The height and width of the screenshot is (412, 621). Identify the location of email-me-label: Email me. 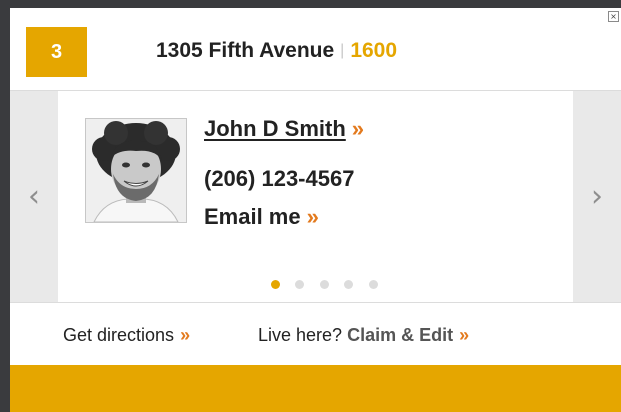
(252, 216).